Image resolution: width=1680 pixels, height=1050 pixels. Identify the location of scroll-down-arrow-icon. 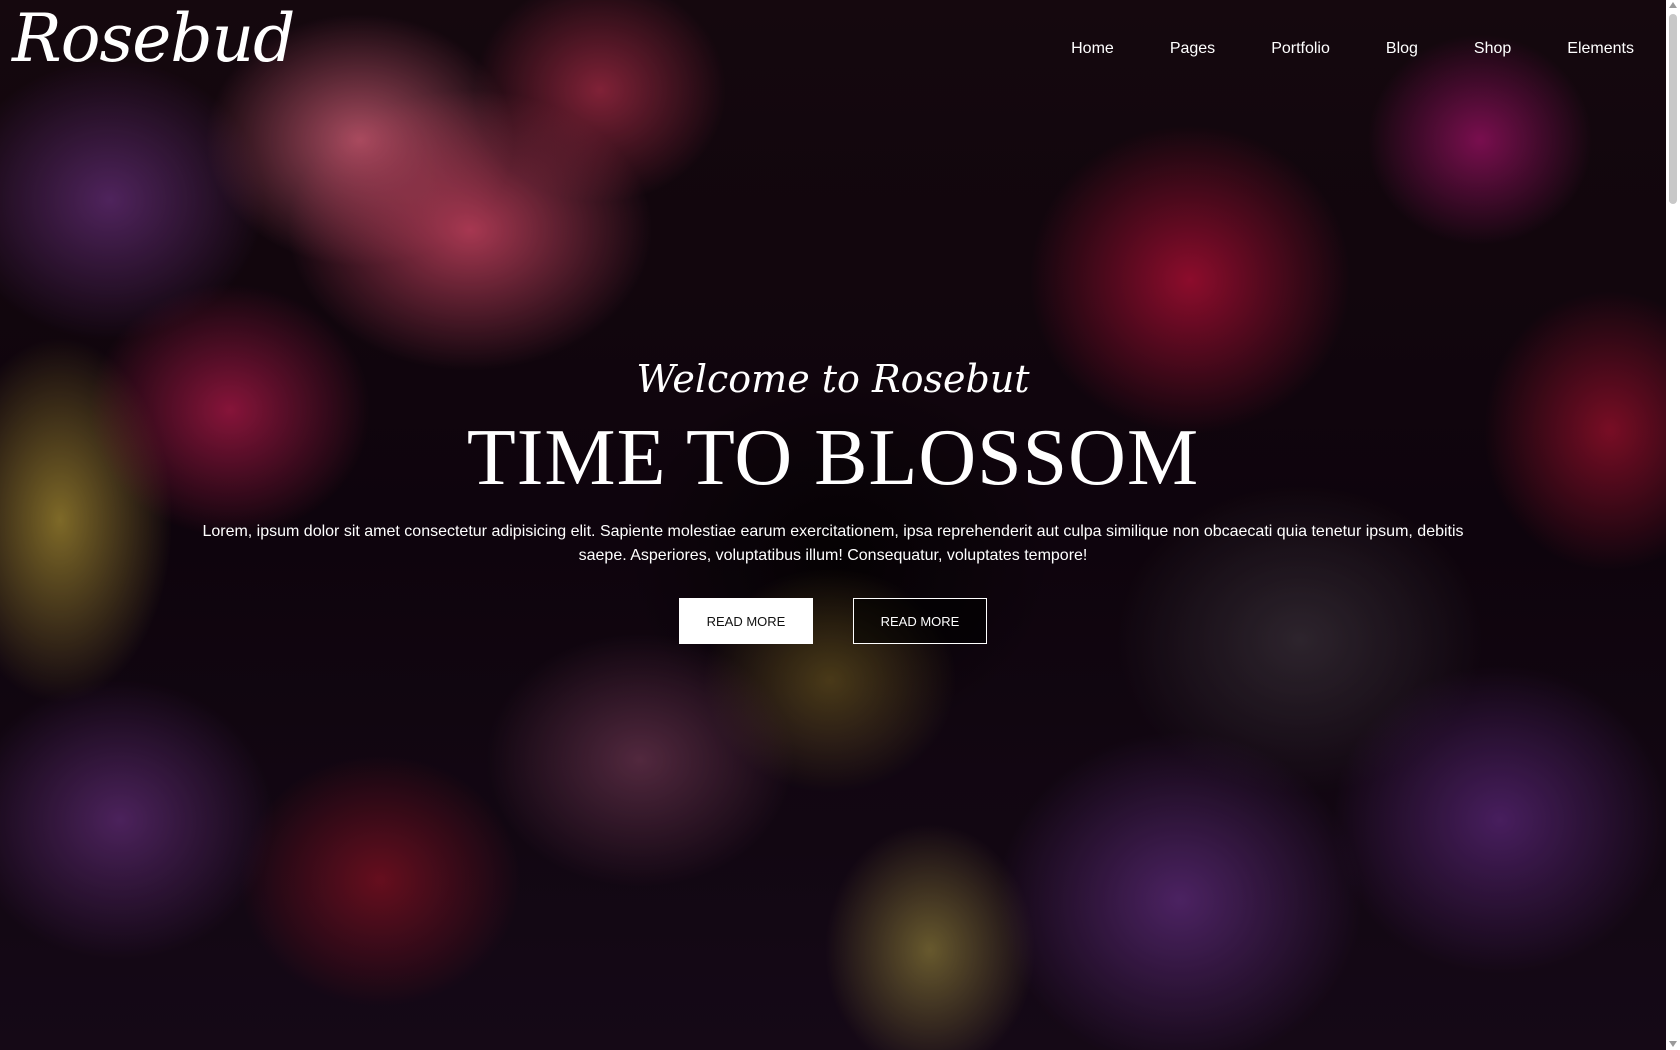
(1673, 1044).